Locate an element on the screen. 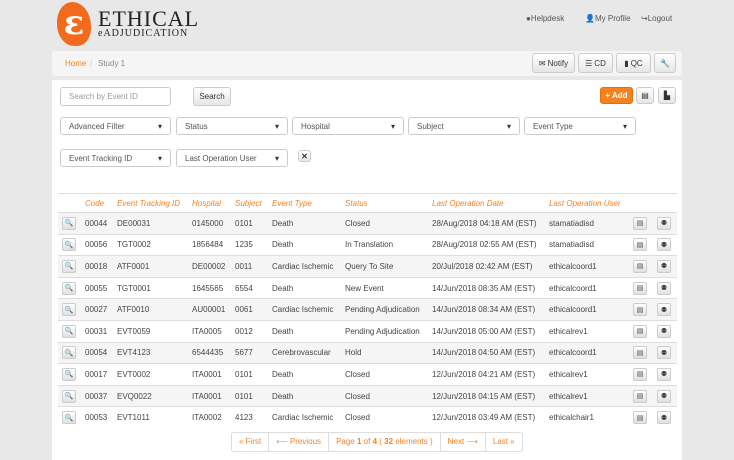  brand-subtitle: eADJUDICATION is located at coordinates (143, 33).